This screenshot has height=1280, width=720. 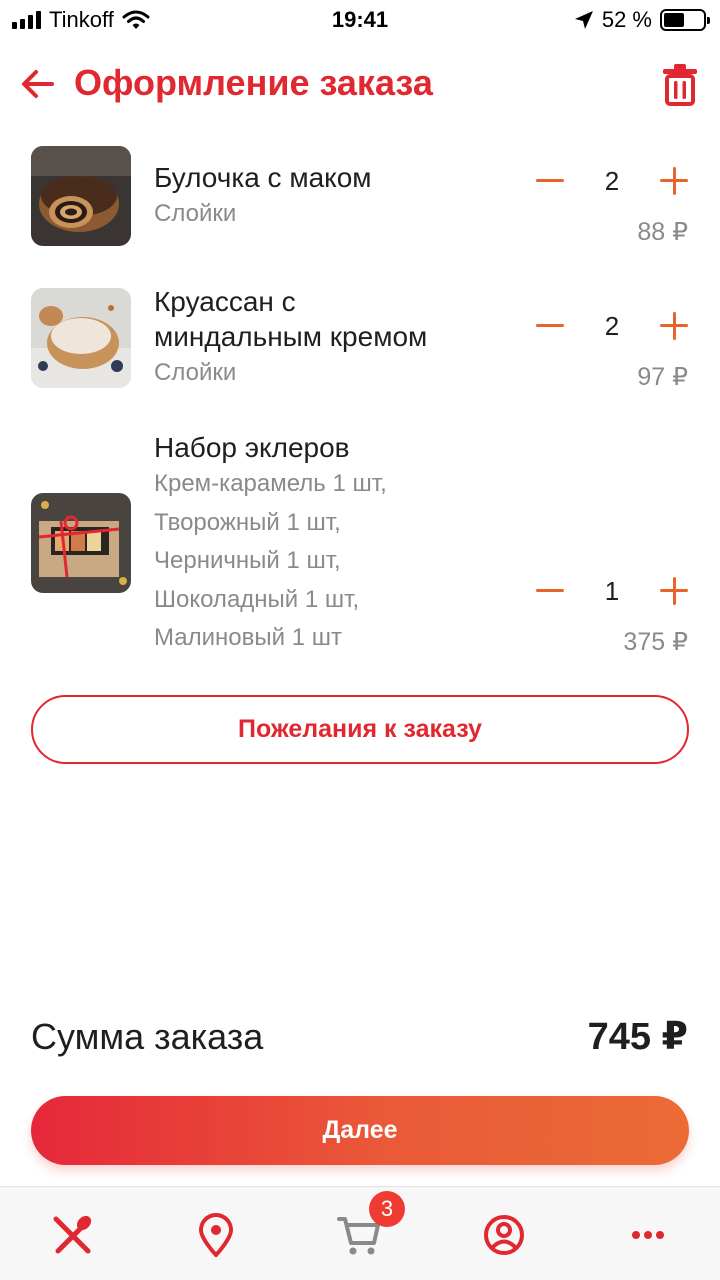 I want to click on quantity-stepper: 1, so click(x=610, y=591).